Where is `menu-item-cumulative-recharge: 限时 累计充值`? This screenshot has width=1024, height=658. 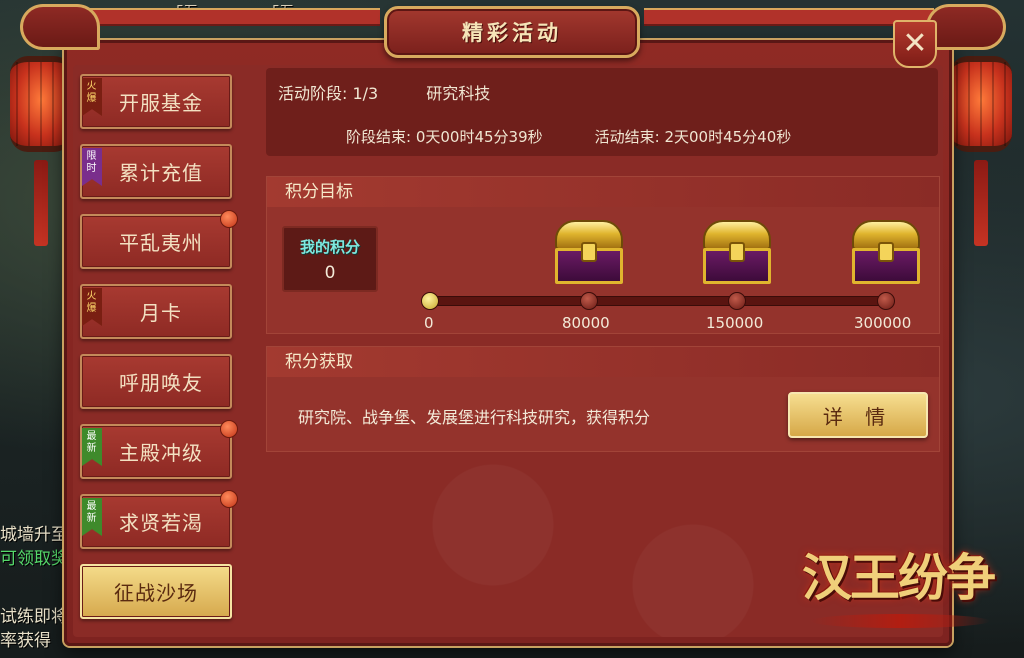
menu-item-cumulative-recharge: 限时 累计充值 is located at coordinates (156, 171).